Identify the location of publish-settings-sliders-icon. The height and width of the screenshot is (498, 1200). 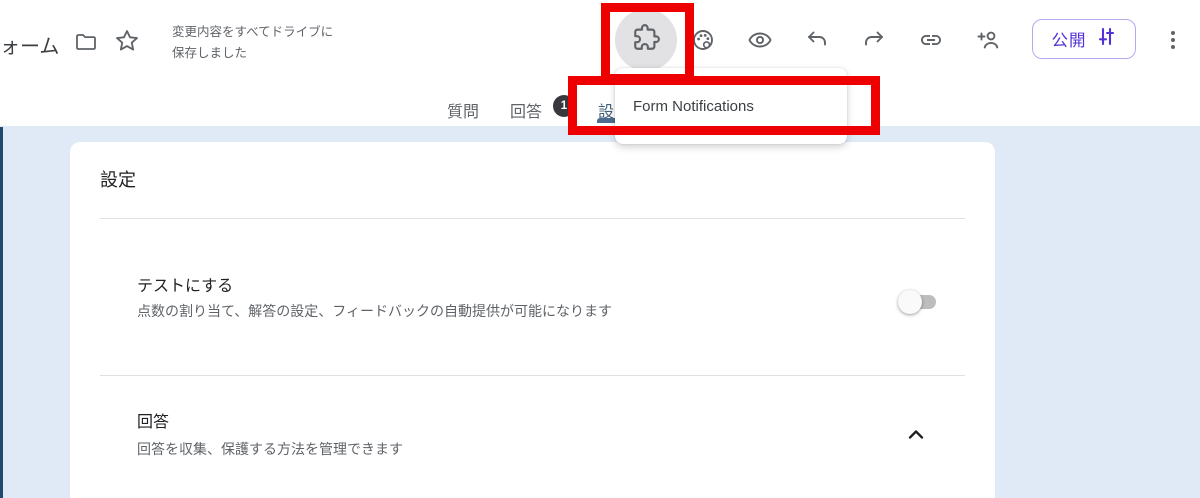
(1106, 39).